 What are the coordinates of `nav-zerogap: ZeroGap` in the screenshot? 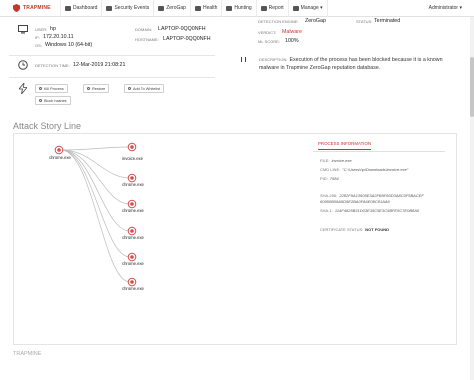 It's located at (171, 8).